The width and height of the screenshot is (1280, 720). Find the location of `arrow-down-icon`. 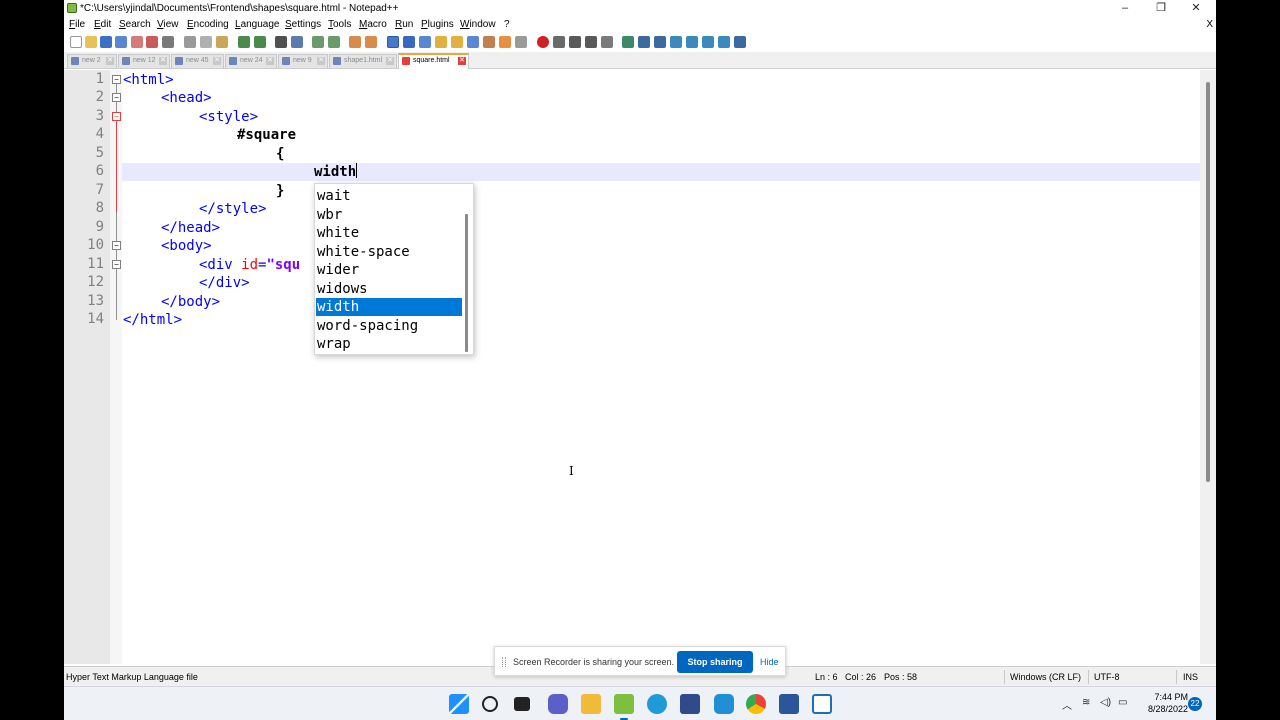

arrow-down-icon is located at coordinates (708, 42).